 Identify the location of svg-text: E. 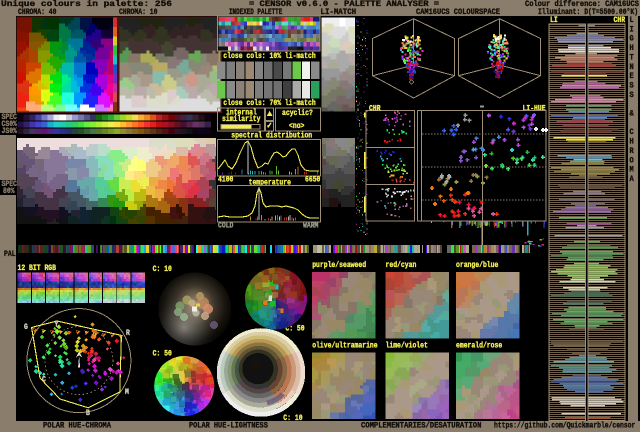
(632, 76).